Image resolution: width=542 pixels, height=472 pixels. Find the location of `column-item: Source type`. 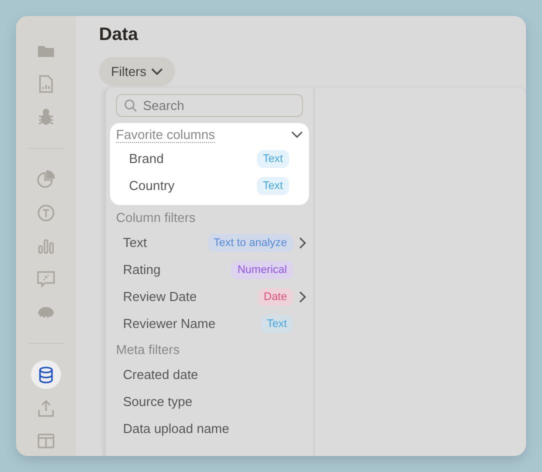

column-item: Source type is located at coordinates (209, 401).